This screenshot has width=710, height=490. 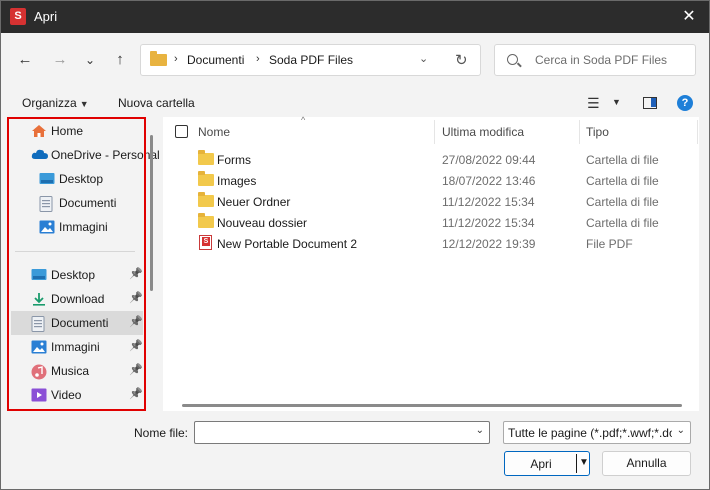 I want to click on close-icon: ✕, so click(x=689, y=17).